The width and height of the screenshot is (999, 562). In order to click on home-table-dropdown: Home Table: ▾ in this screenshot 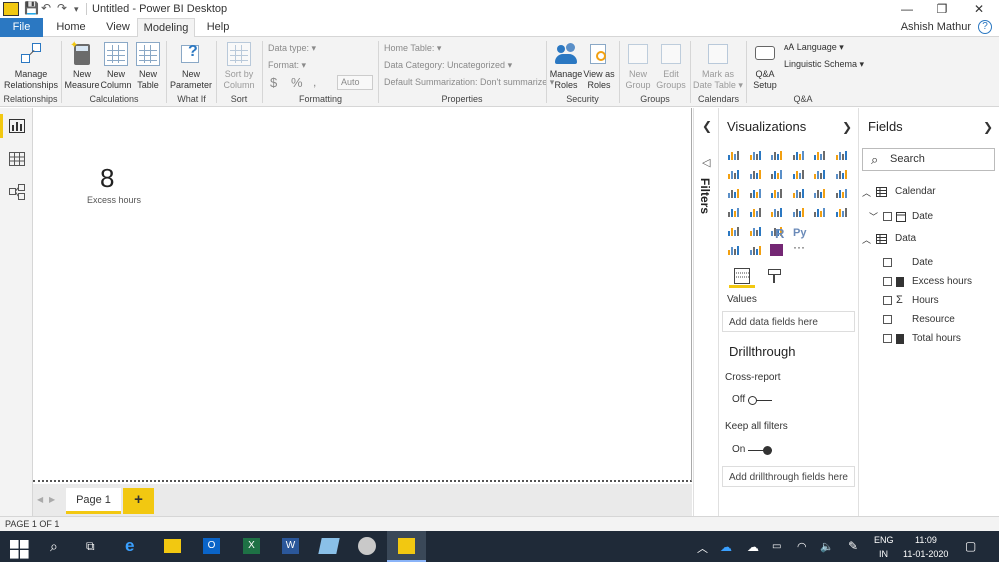, I will do `click(412, 48)`.